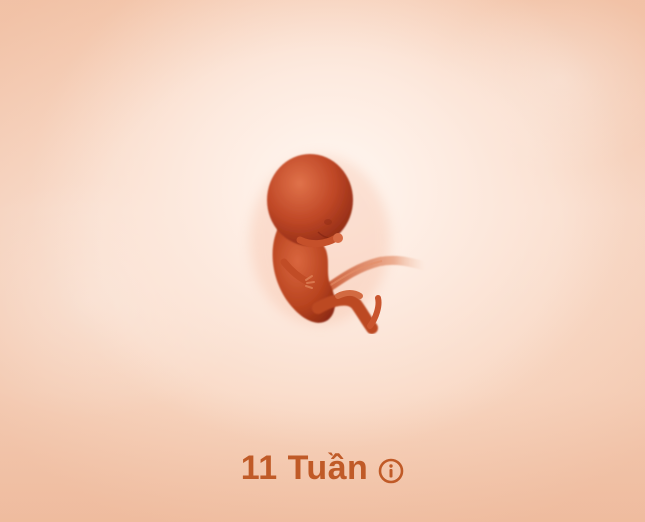 This screenshot has width=645, height=522. What do you see at coordinates (340, 244) in the screenshot?
I see `fetus-illustration` at bounding box center [340, 244].